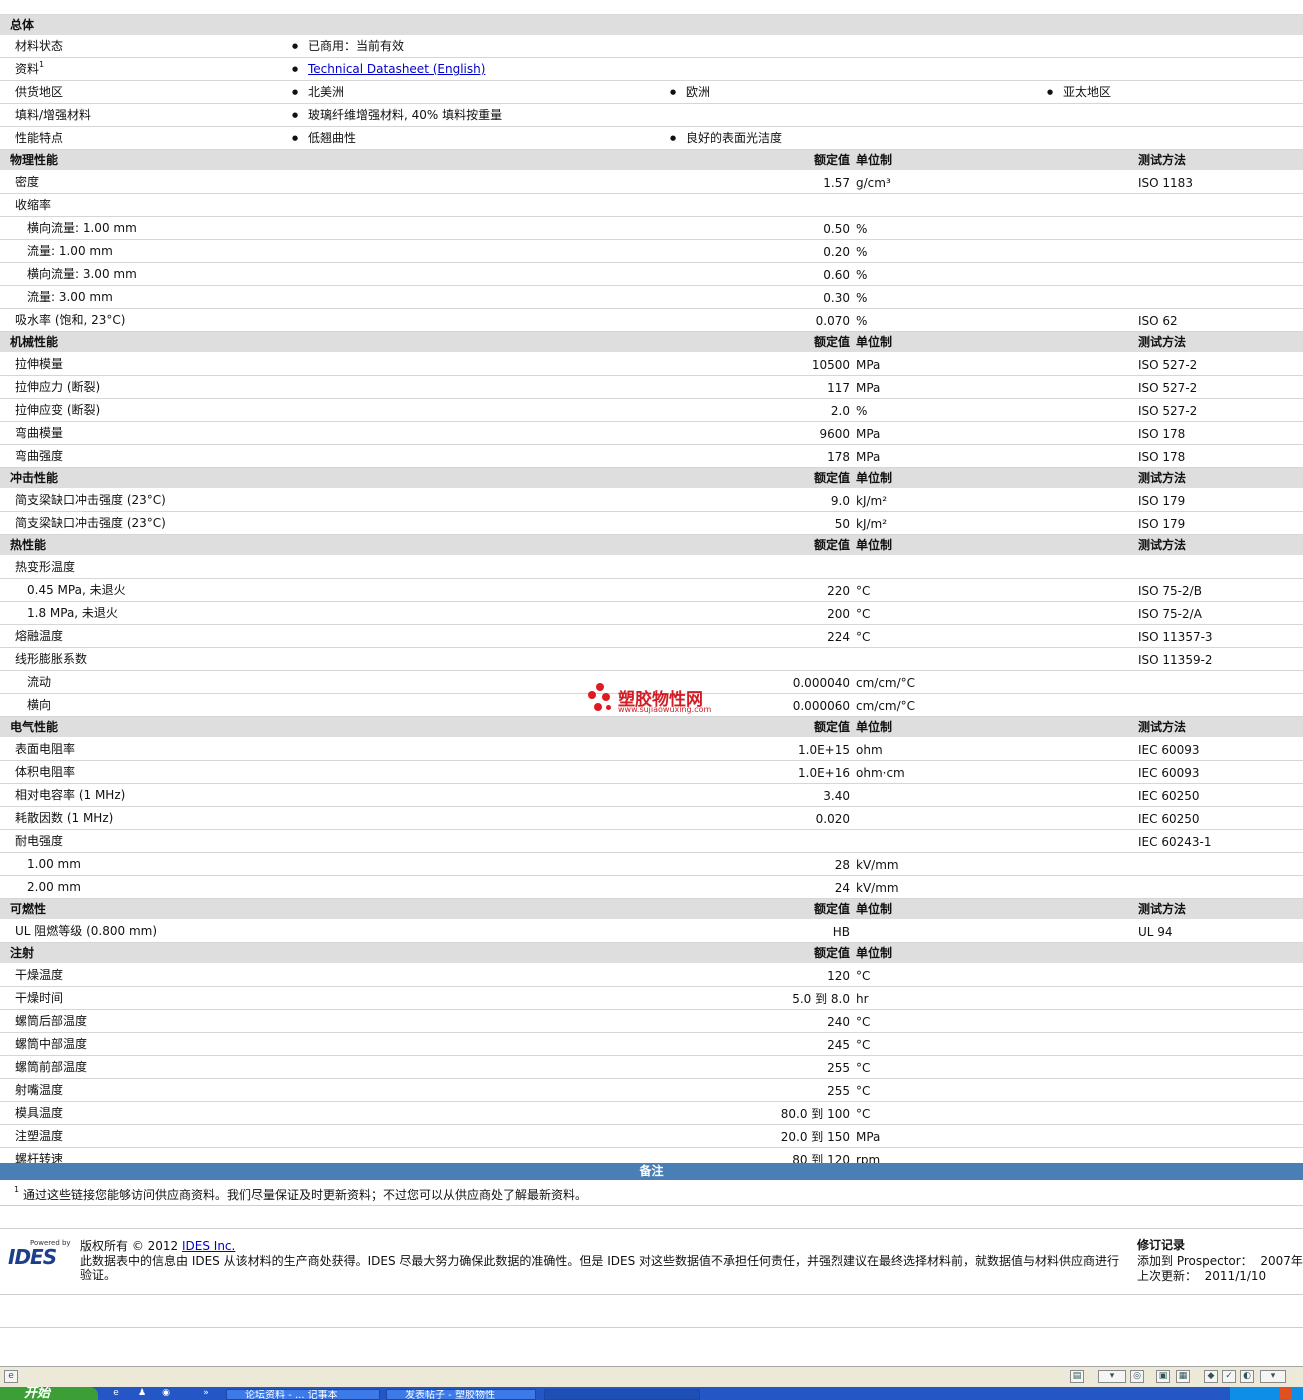 The width and height of the screenshot is (1303, 1400). What do you see at coordinates (651, 7) in the screenshot?
I see `top-divider` at bounding box center [651, 7].